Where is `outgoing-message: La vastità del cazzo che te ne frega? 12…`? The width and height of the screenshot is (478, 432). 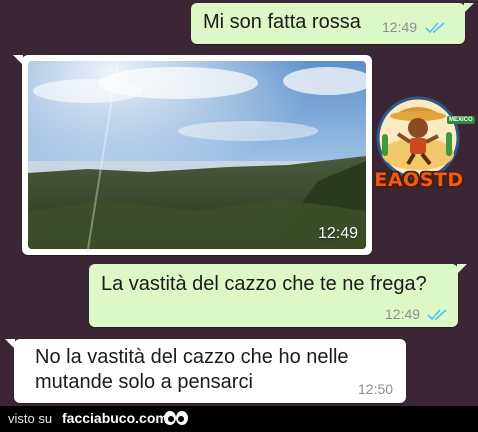
outgoing-message: La vastità del cazzo che te ne frega? 12… is located at coordinates (278, 295).